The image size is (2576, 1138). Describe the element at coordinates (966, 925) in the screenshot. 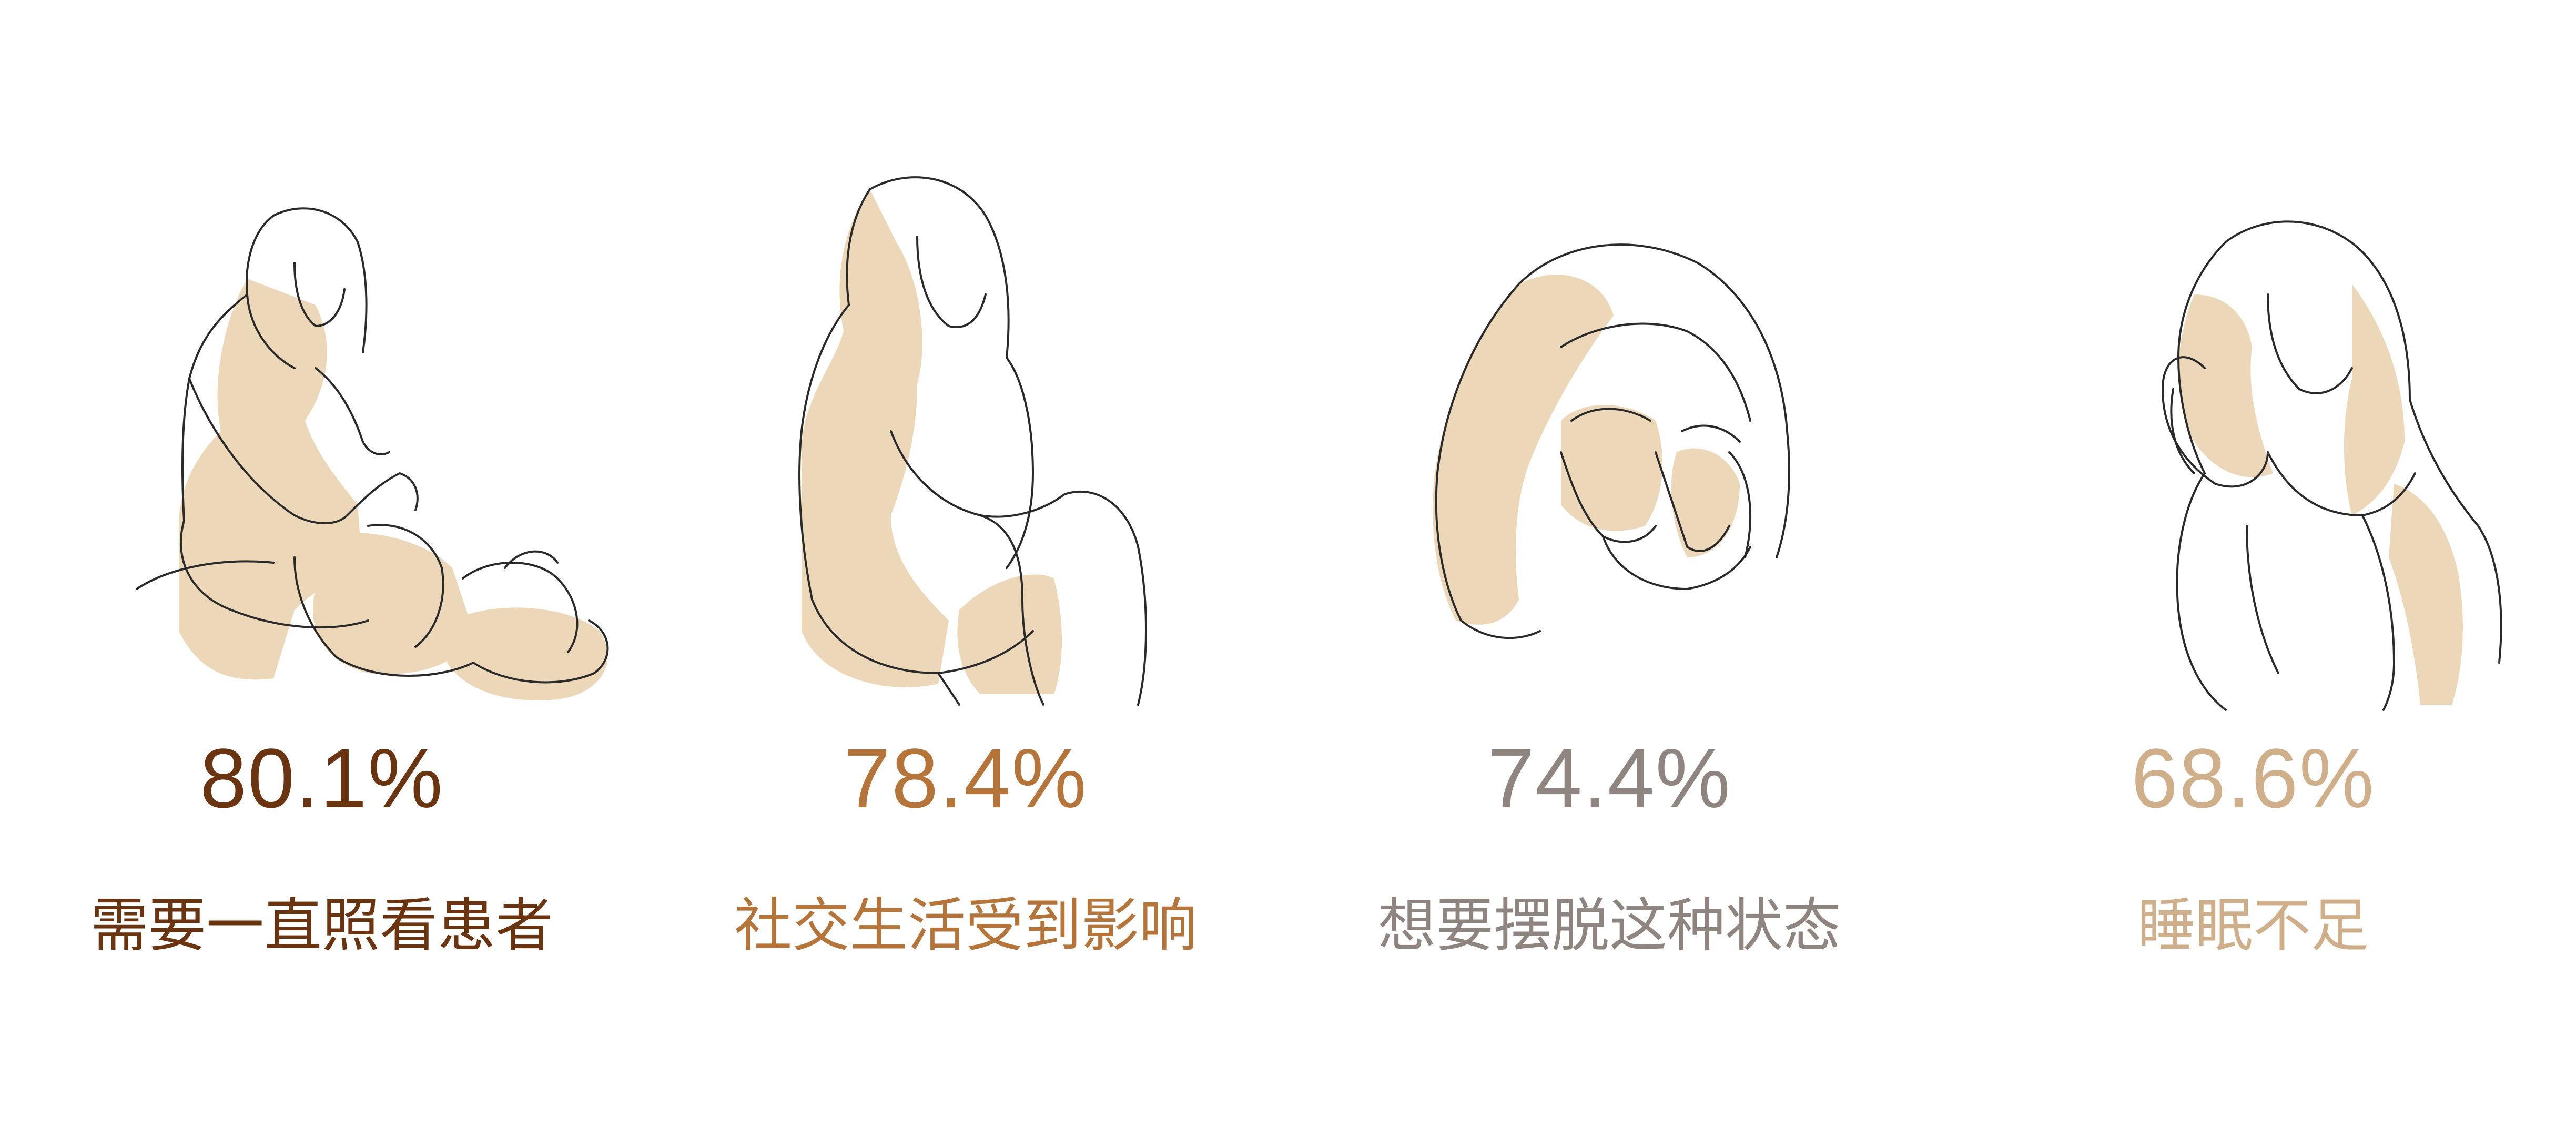

I see `stat-label: 社交生活受到影响` at that location.